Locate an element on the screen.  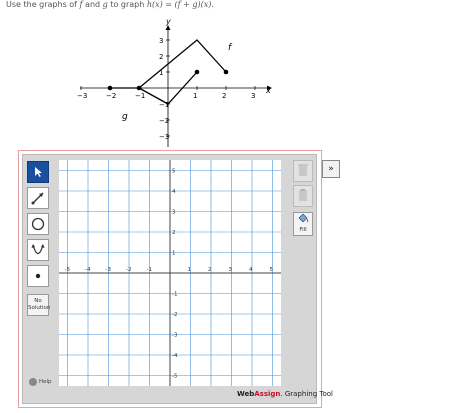
fg-y-axis-label: y is located at coordinates (168, 21).